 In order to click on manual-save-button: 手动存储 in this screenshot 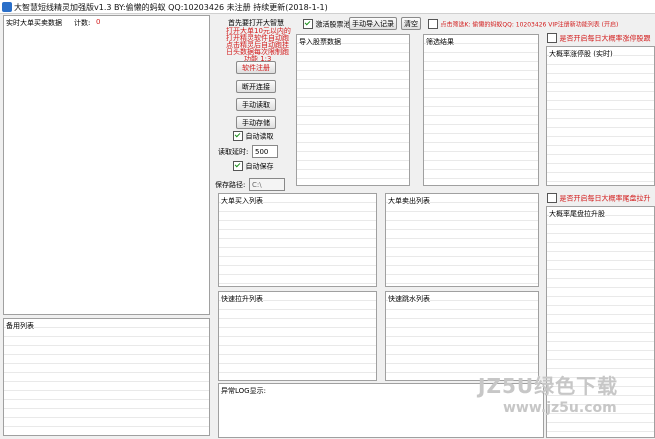, I will do `click(256, 122)`.